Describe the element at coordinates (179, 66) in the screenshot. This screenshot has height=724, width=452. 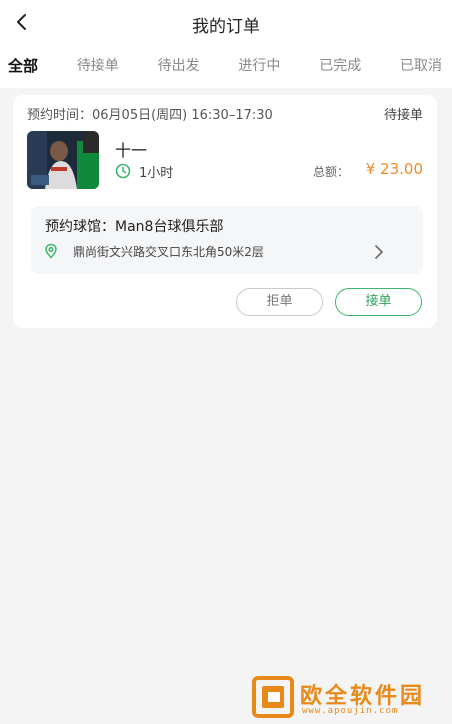
I see `tab-pending-depart: 待出发` at that location.